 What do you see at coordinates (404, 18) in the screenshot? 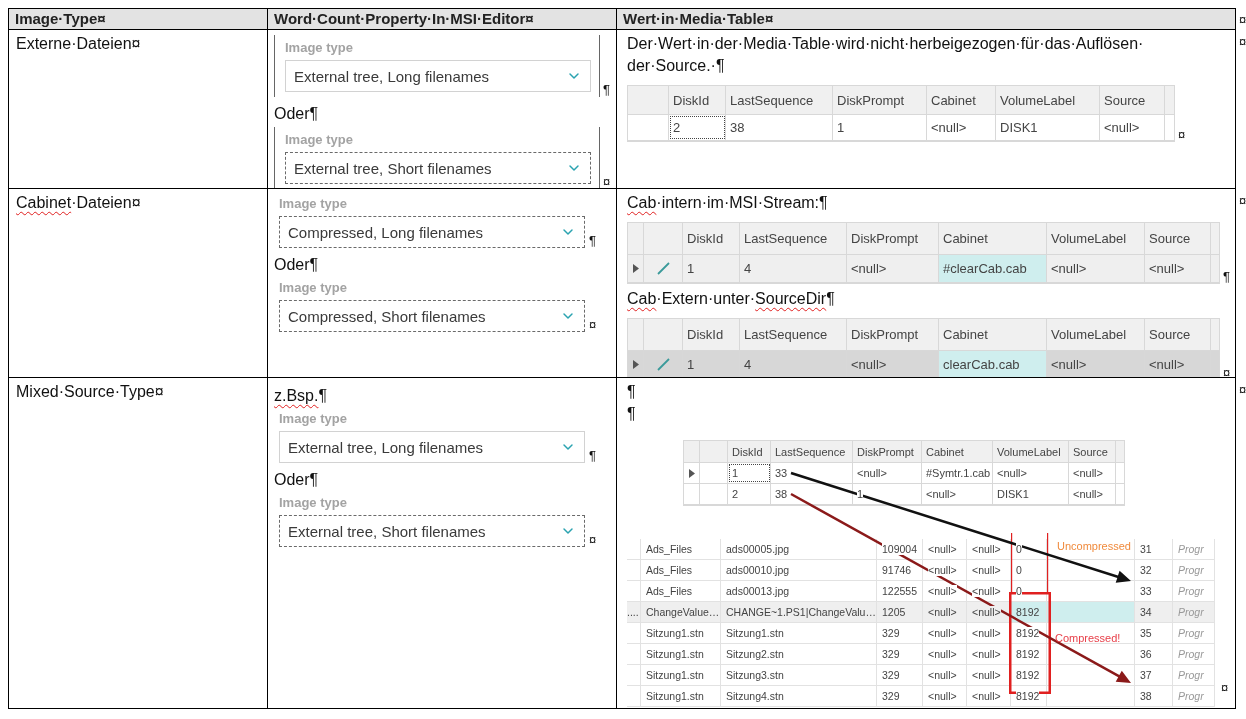
I see `column-header: Word·Count·Property·In·MSI·Editor¤` at bounding box center [404, 18].